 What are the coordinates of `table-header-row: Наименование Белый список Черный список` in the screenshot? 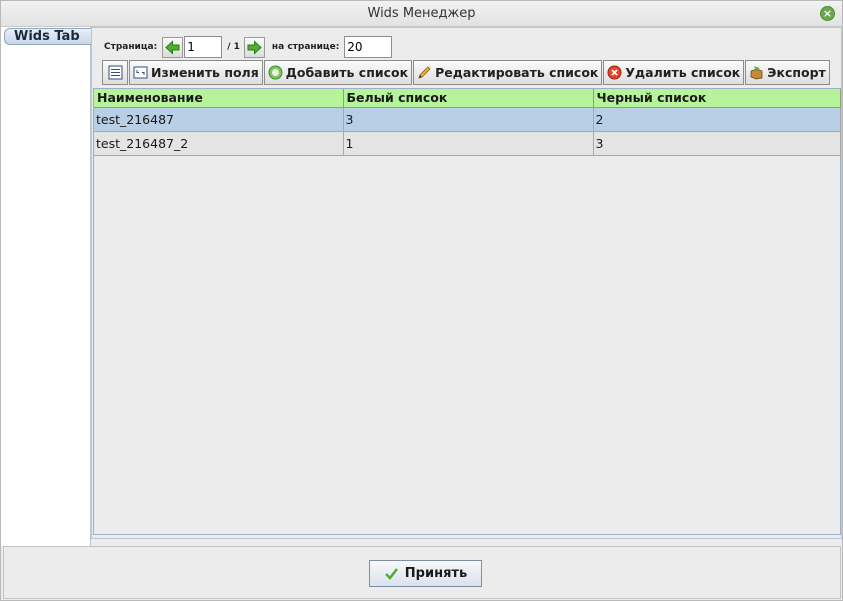 It's located at (467, 98).